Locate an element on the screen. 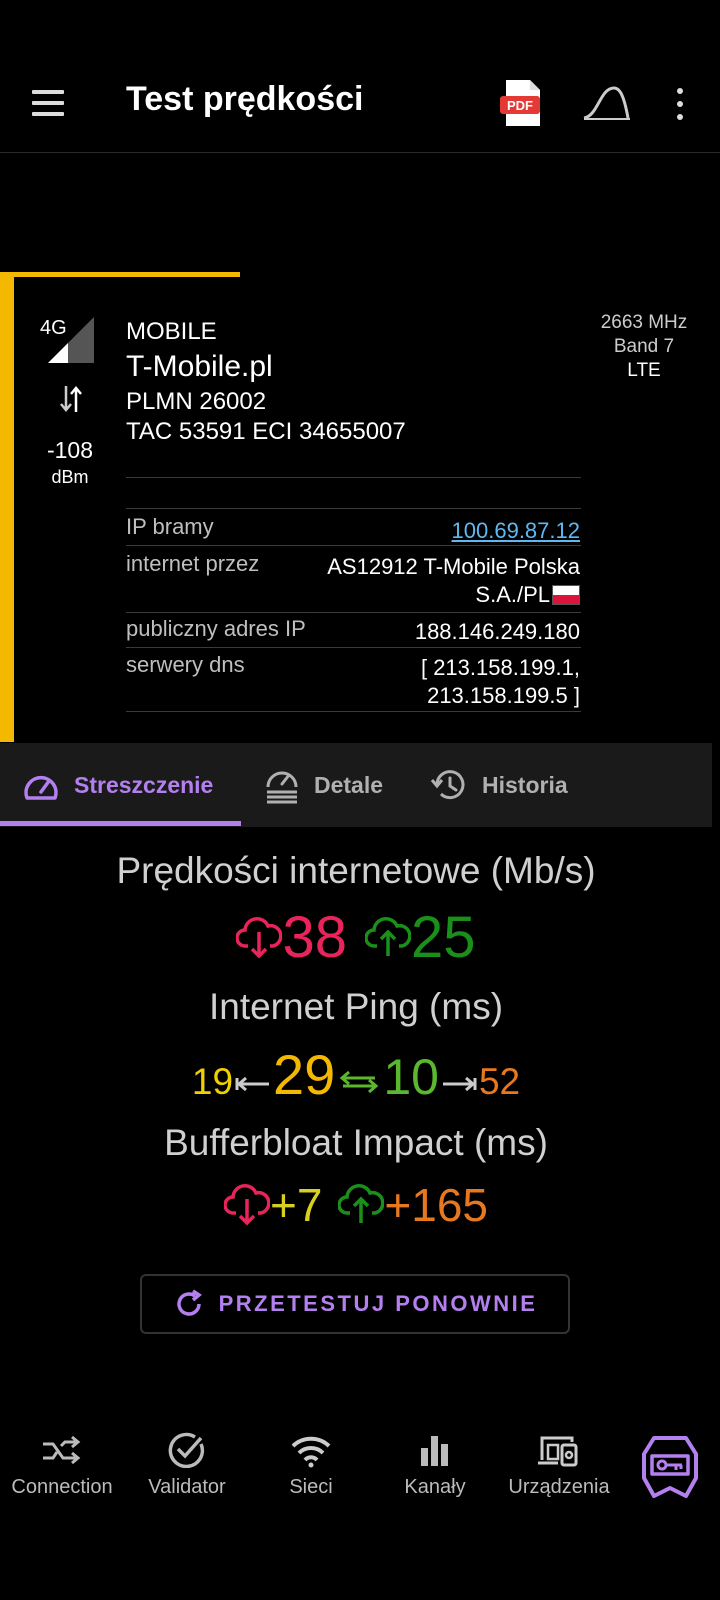 The width and height of the screenshot is (720, 1600). card-accent-left is located at coordinates (7, 507).